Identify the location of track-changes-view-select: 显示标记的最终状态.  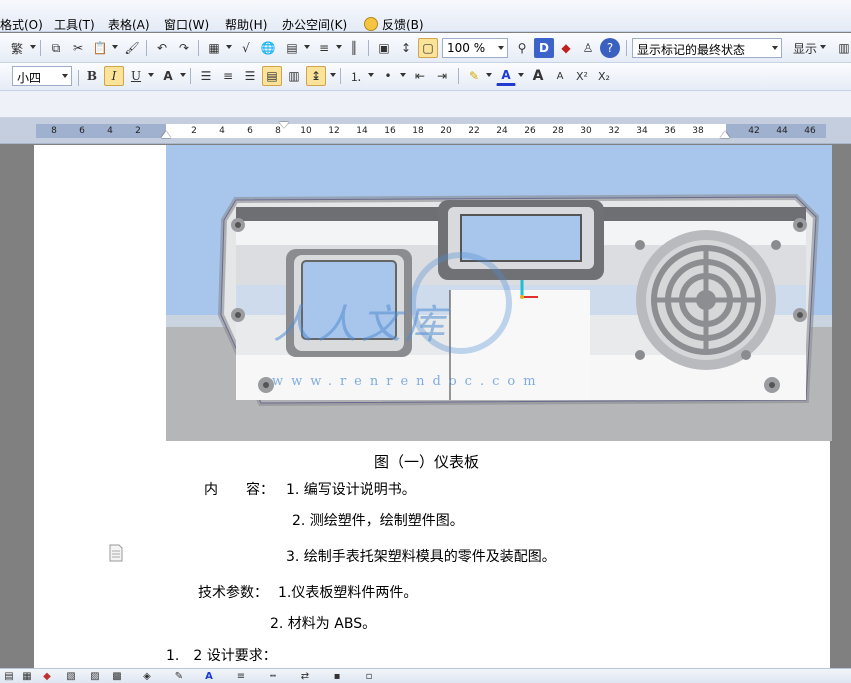
(707, 48).